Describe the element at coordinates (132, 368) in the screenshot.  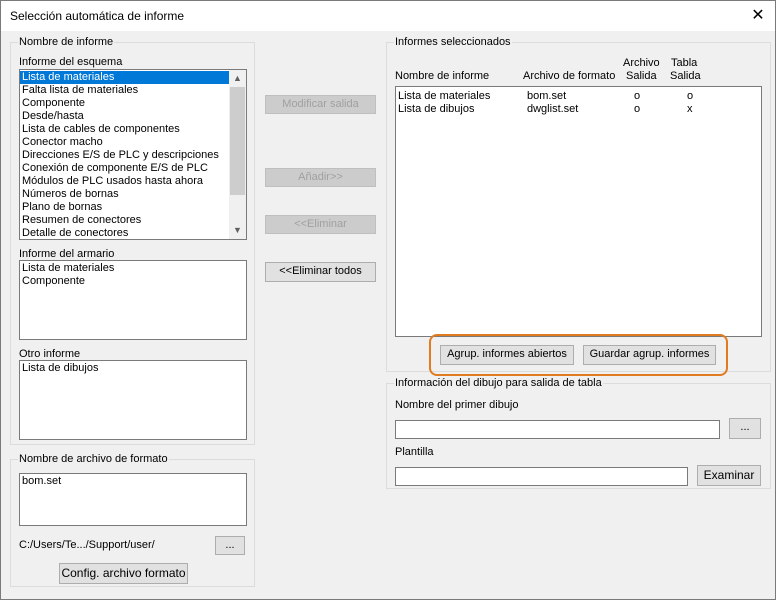
I see `list-item: Lista de dibujos` at that location.